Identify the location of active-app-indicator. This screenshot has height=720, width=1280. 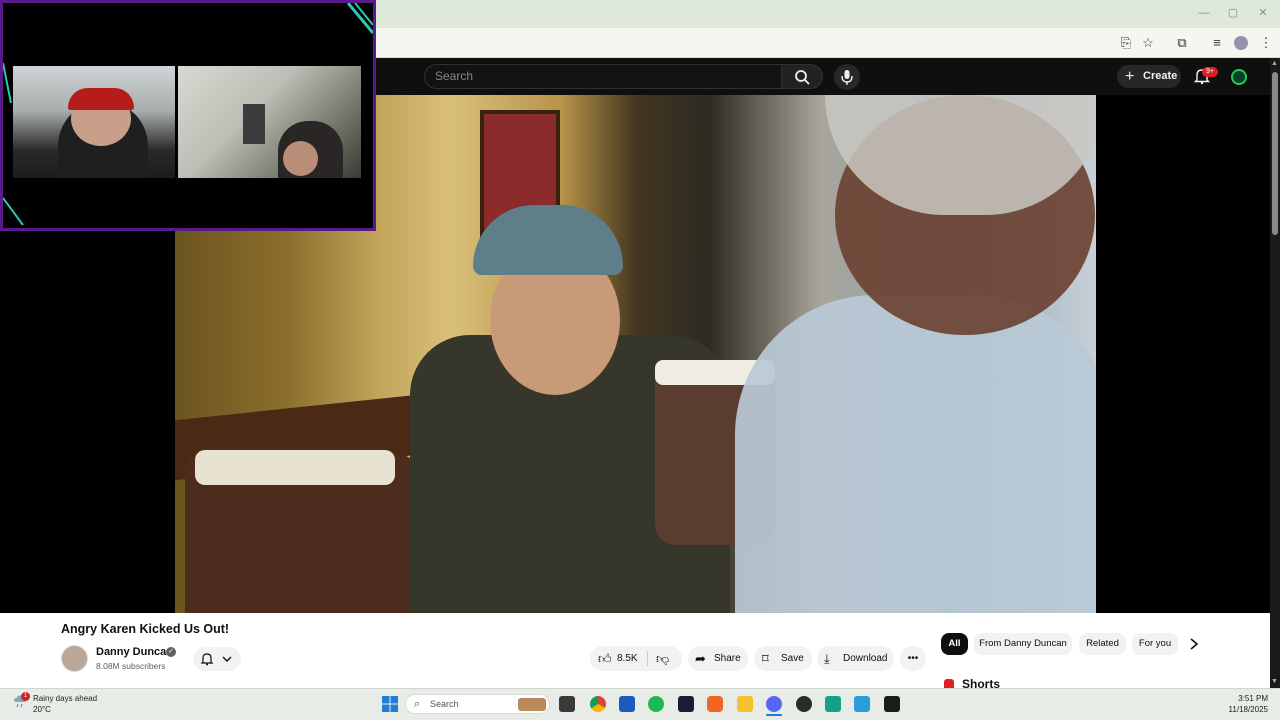
(774, 715).